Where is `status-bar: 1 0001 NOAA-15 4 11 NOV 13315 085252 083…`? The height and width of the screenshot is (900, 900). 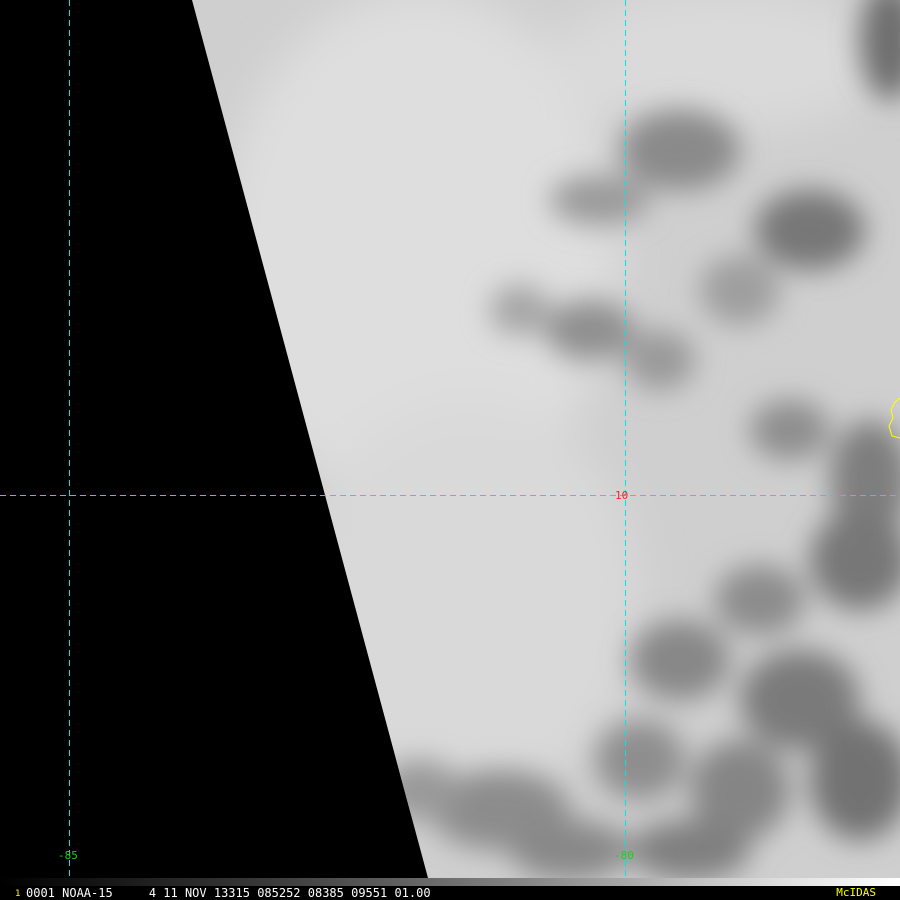 status-bar: 1 0001 NOAA-15 4 11 NOV 13315 085252 083… is located at coordinates (450, 889).